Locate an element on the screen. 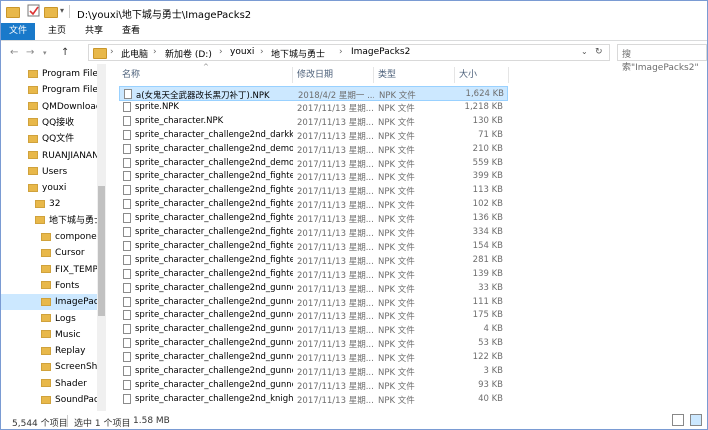 This screenshot has width=708, height=430. details-view-icon is located at coordinates (678, 420).